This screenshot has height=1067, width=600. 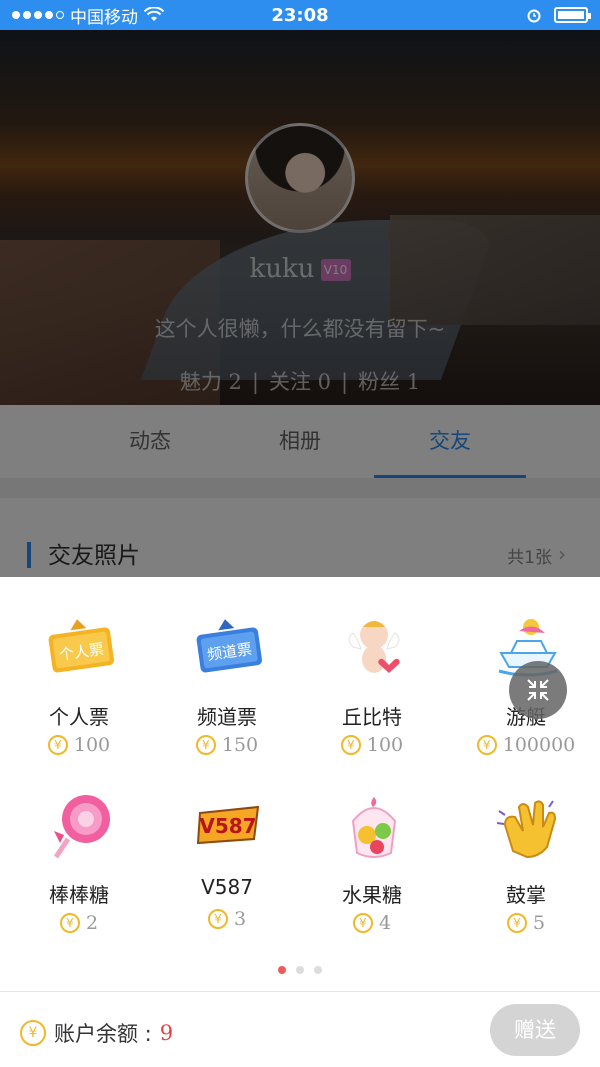 I want to click on gift-item: 棒棒糖 ¥2, so click(x=79, y=844).